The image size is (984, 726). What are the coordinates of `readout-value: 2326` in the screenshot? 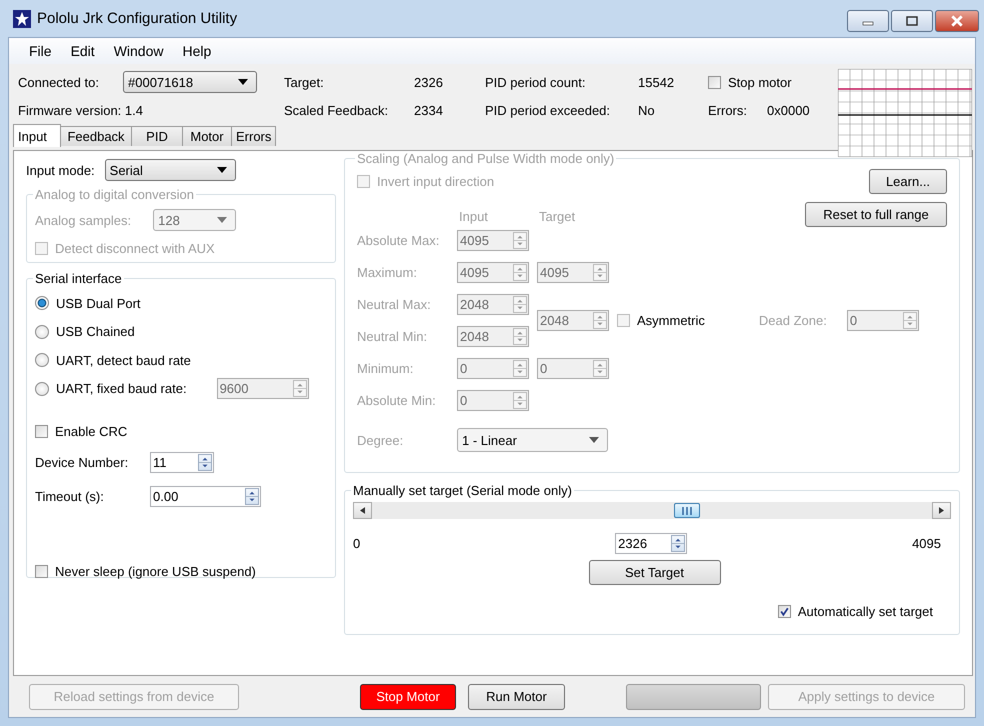 It's located at (429, 82).